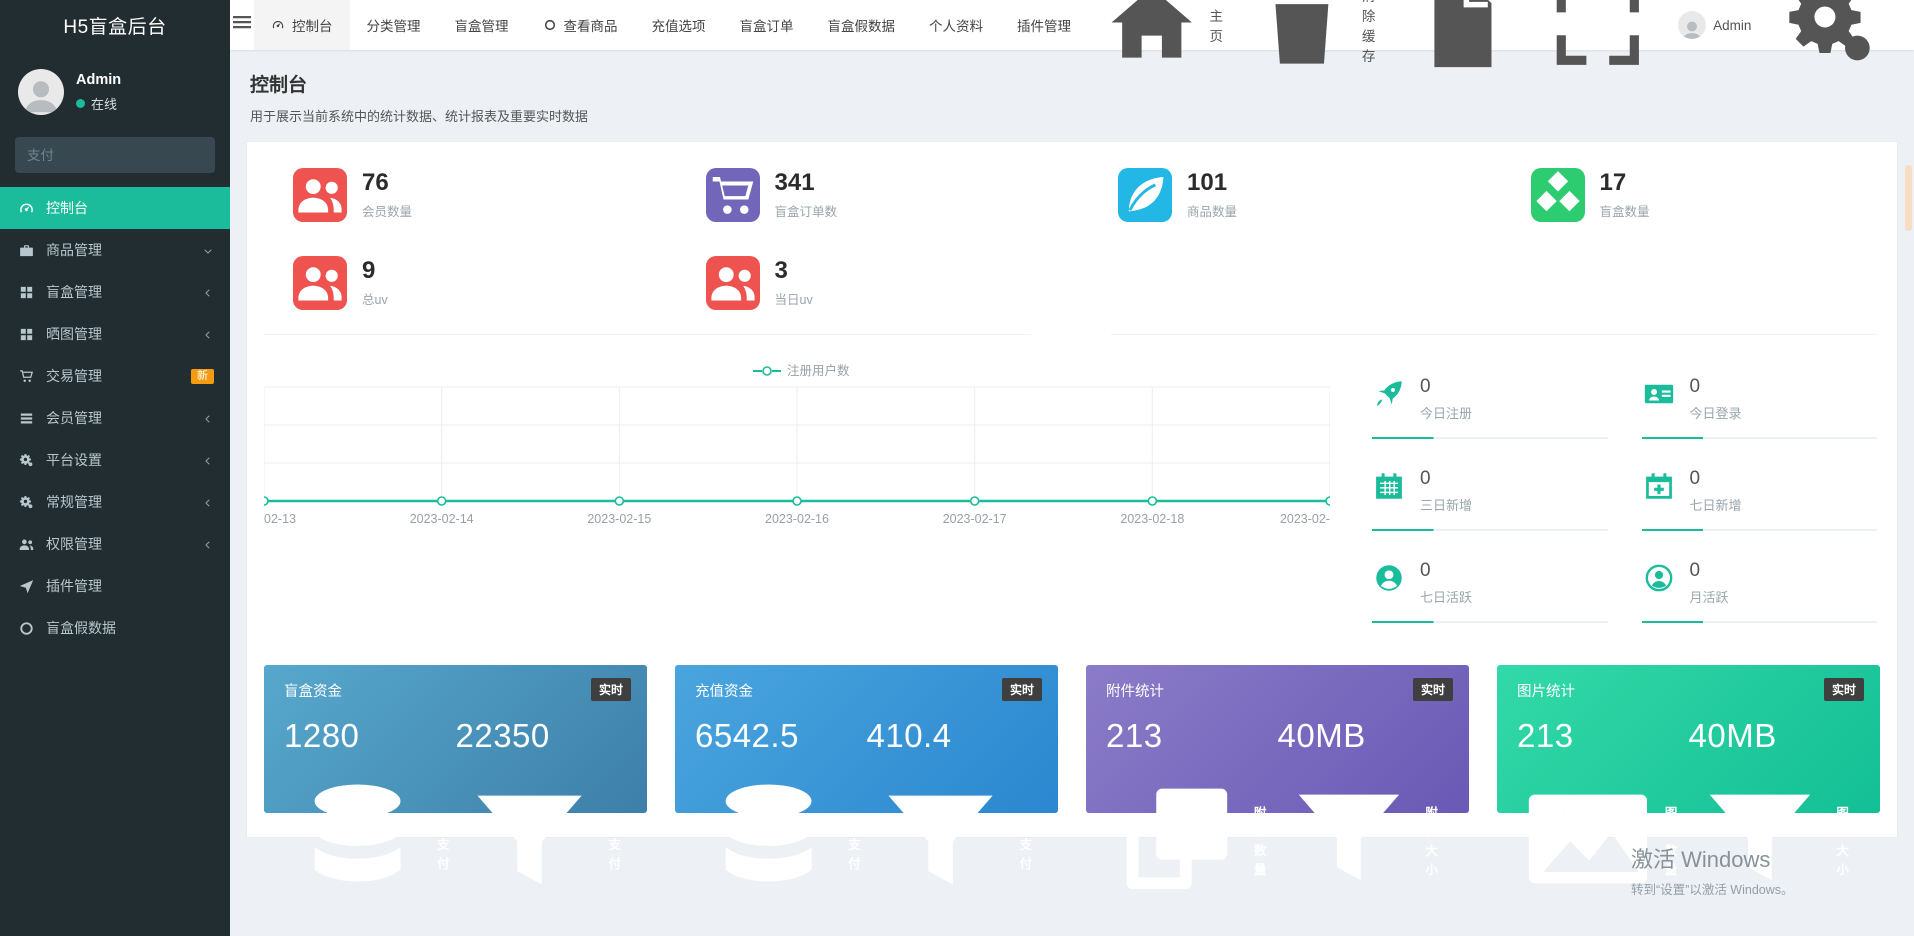 This screenshot has height=936, width=1914. Describe the element at coordinates (74, 292) in the screenshot. I see `sidebar-item-label: 盲盒管理` at that location.